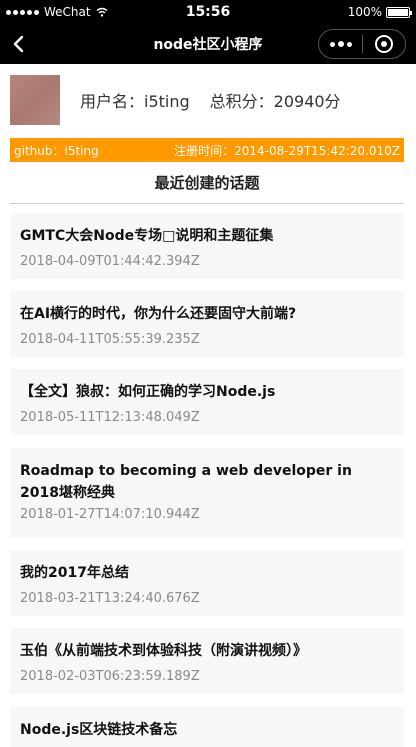 The width and height of the screenshot is (416, 747). I want to click on topic-title: 【全文】狼叔：如何正确的学习Node.js, so click(148, 392).